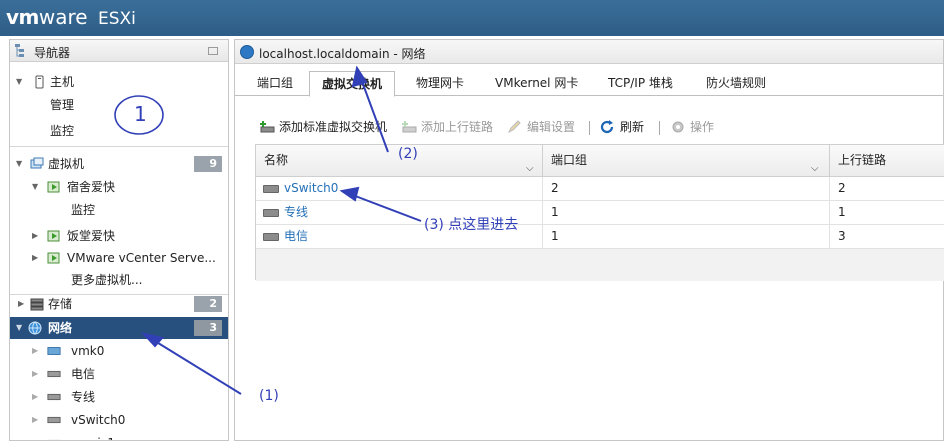 The height and width of the screenshot is (441, 944). What do you see at coordinates (589, 52) in the screenshot?
I see `content-header: localhost.localdomain - 网络` at bounding box center [589, 52].